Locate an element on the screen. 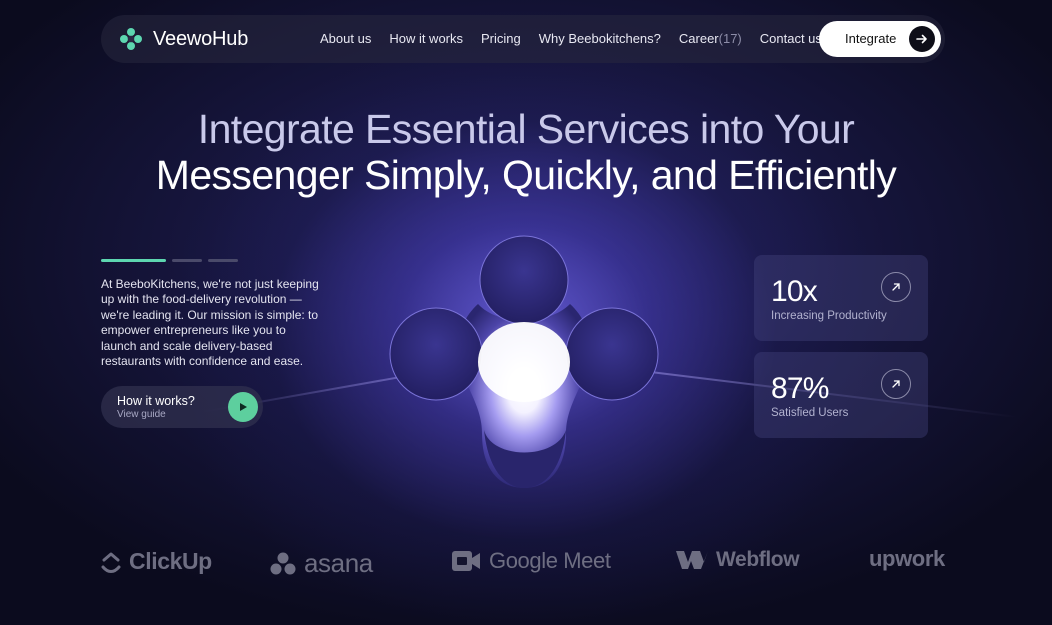 The width and height of the screenshot is (1052, 625). webflow-logo: Webflow is located at coordinates (738, 560).